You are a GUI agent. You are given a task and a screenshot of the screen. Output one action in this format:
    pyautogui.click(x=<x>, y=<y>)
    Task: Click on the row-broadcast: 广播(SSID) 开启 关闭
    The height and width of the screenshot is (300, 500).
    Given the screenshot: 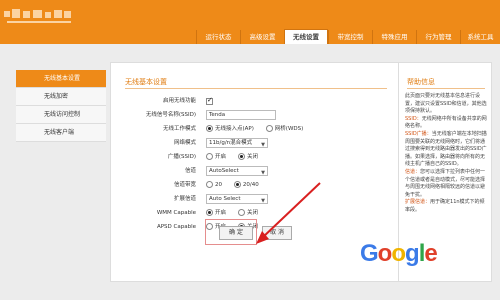 What is the action you would take?
    pyautogui.click(x=256, y=157)
    